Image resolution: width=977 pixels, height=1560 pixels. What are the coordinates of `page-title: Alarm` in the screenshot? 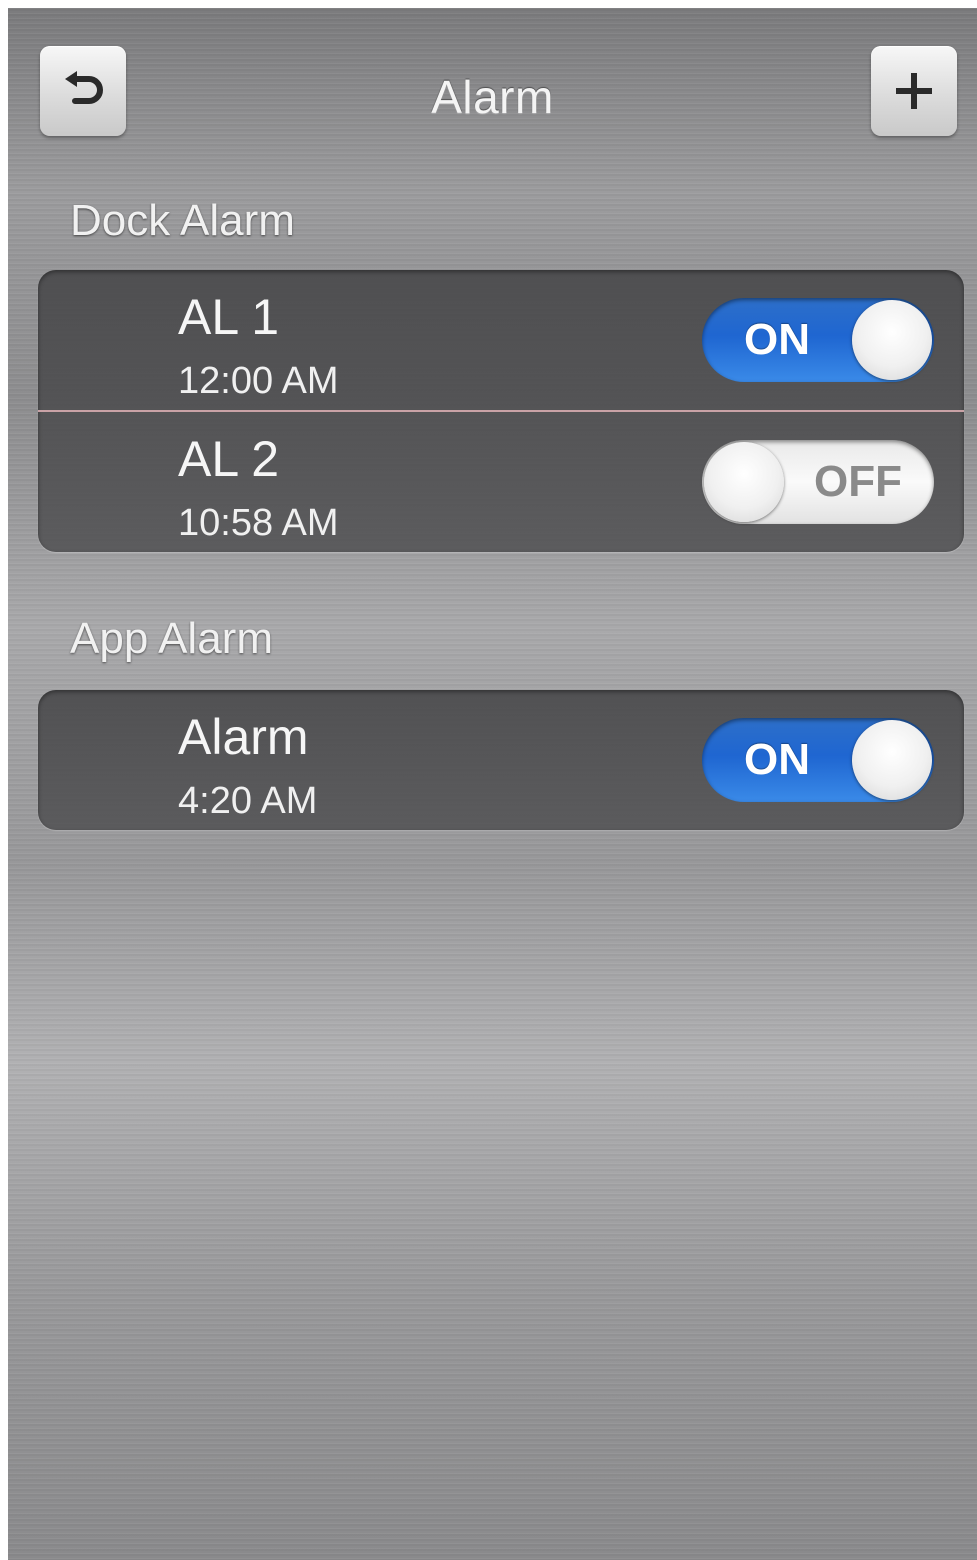 It's located at (492, 97).